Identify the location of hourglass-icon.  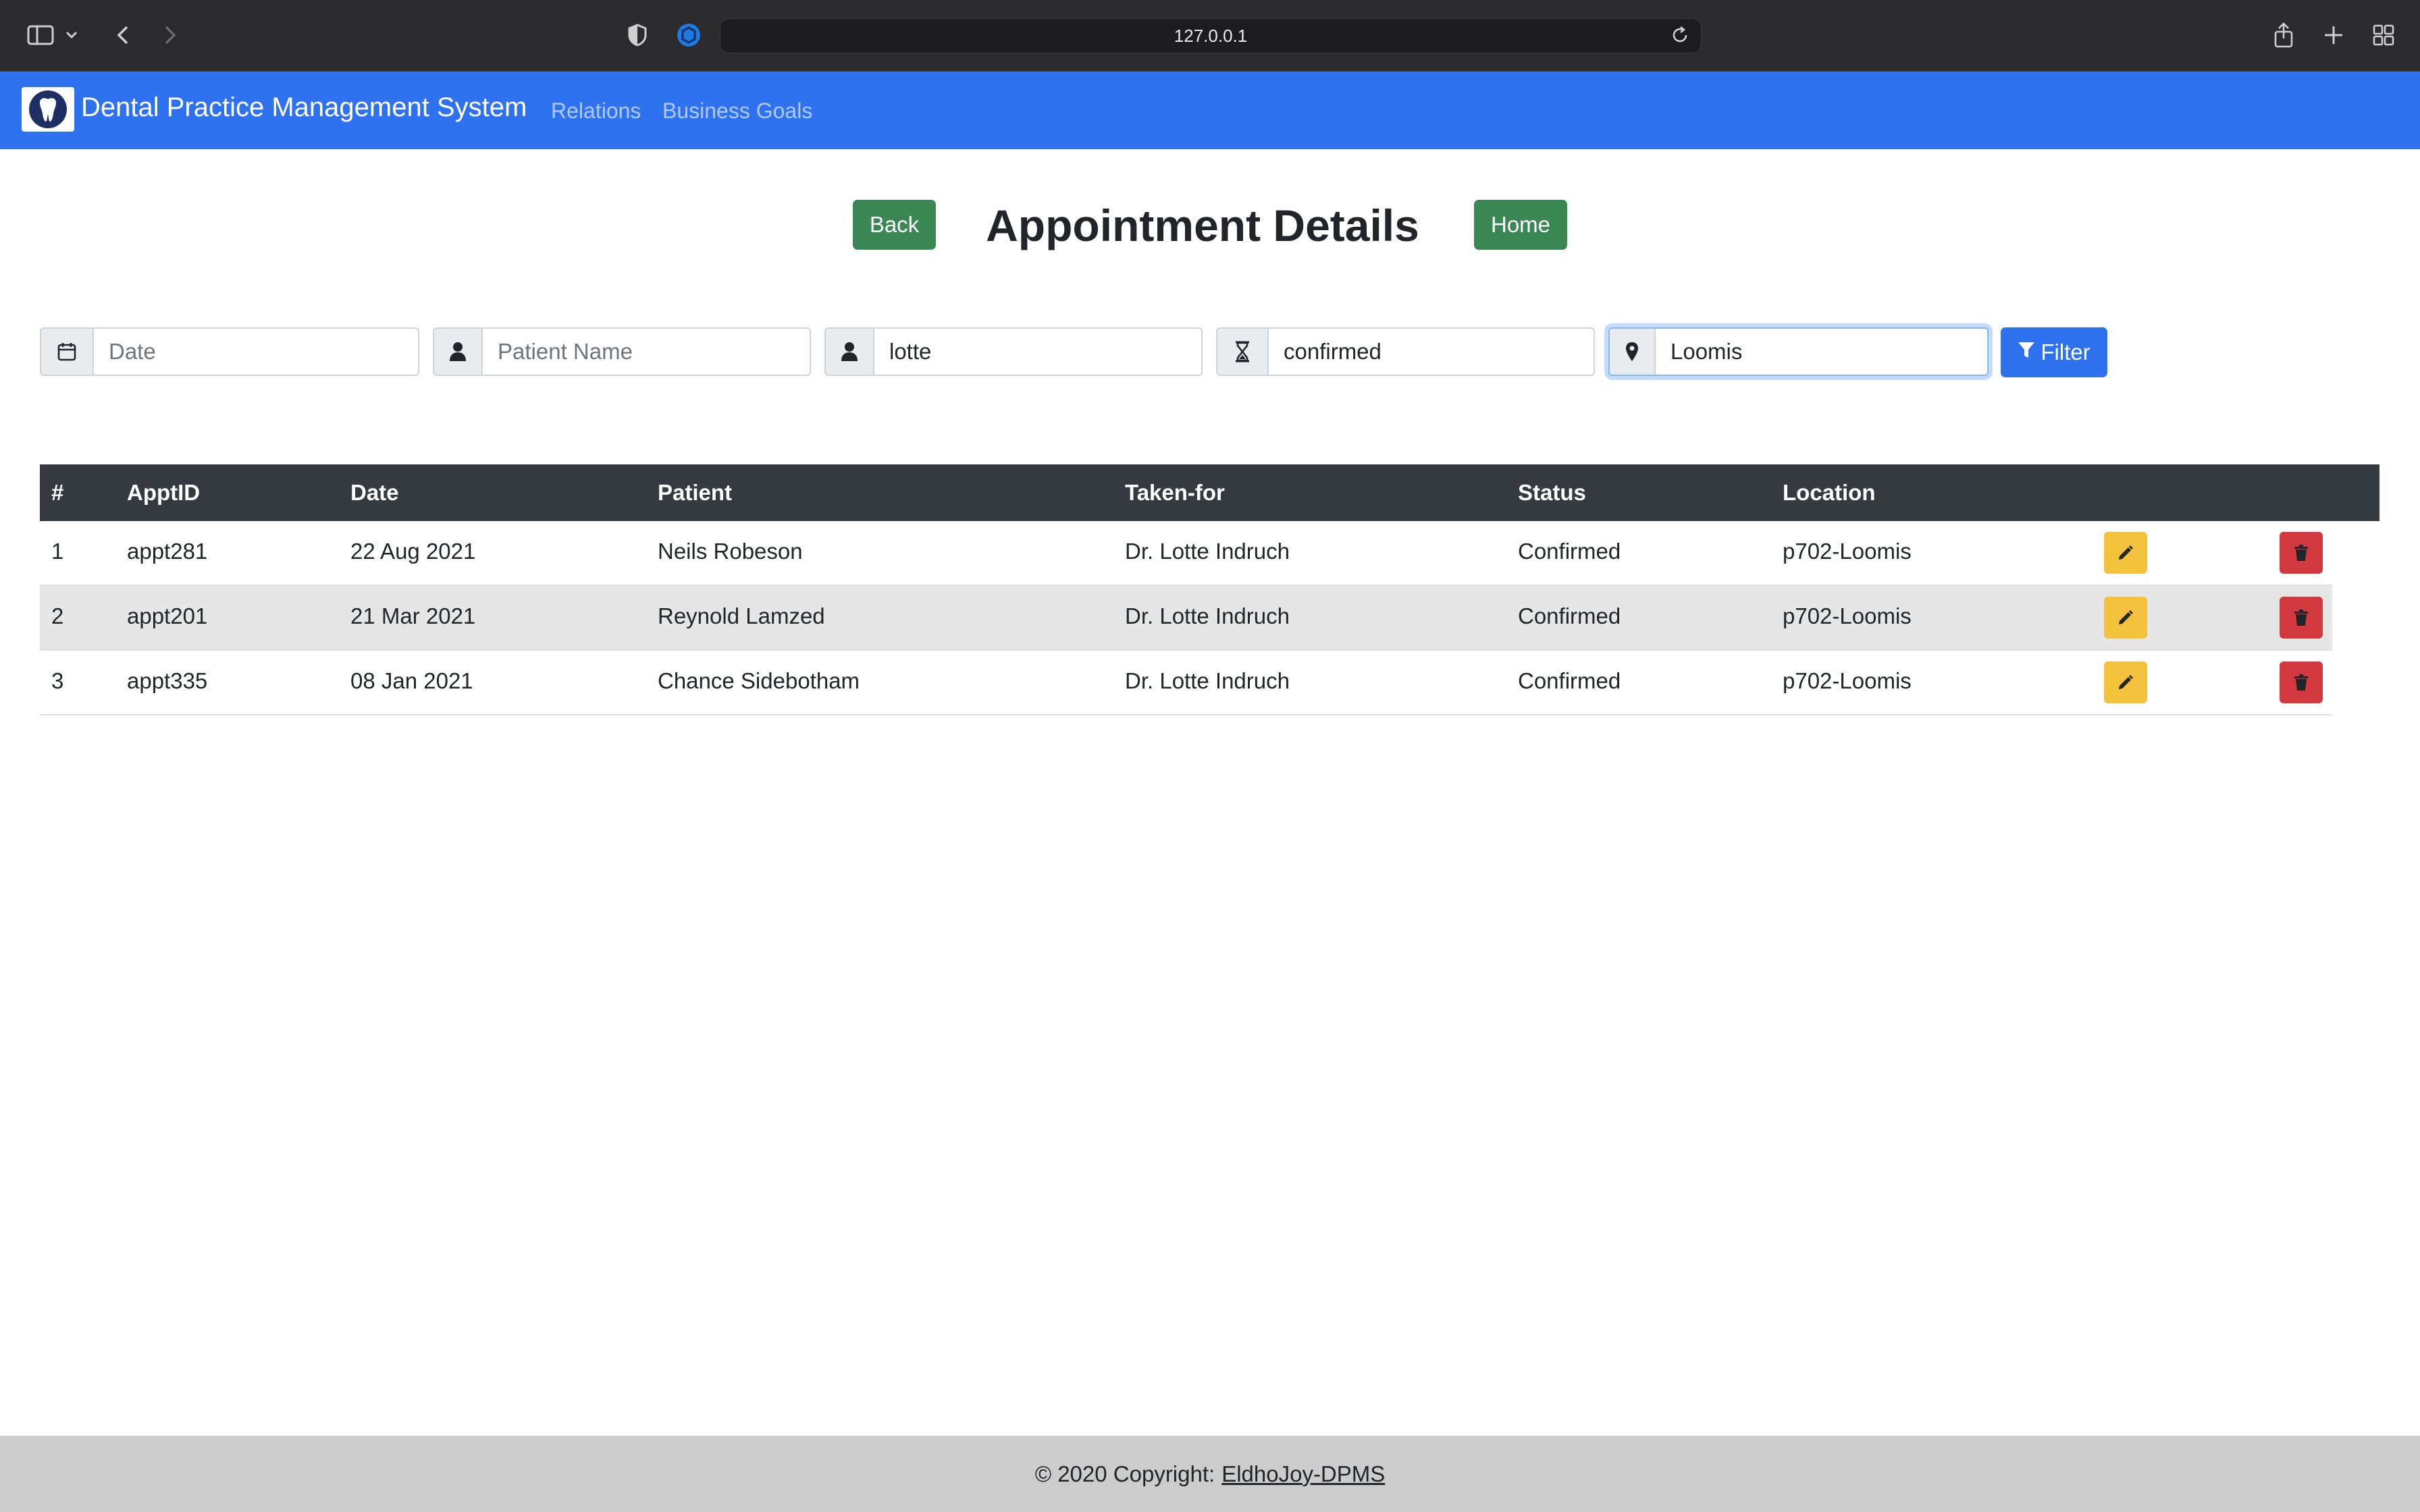
(1243, 352).